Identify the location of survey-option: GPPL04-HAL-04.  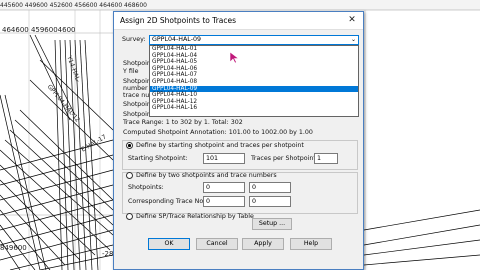
(254, 56).